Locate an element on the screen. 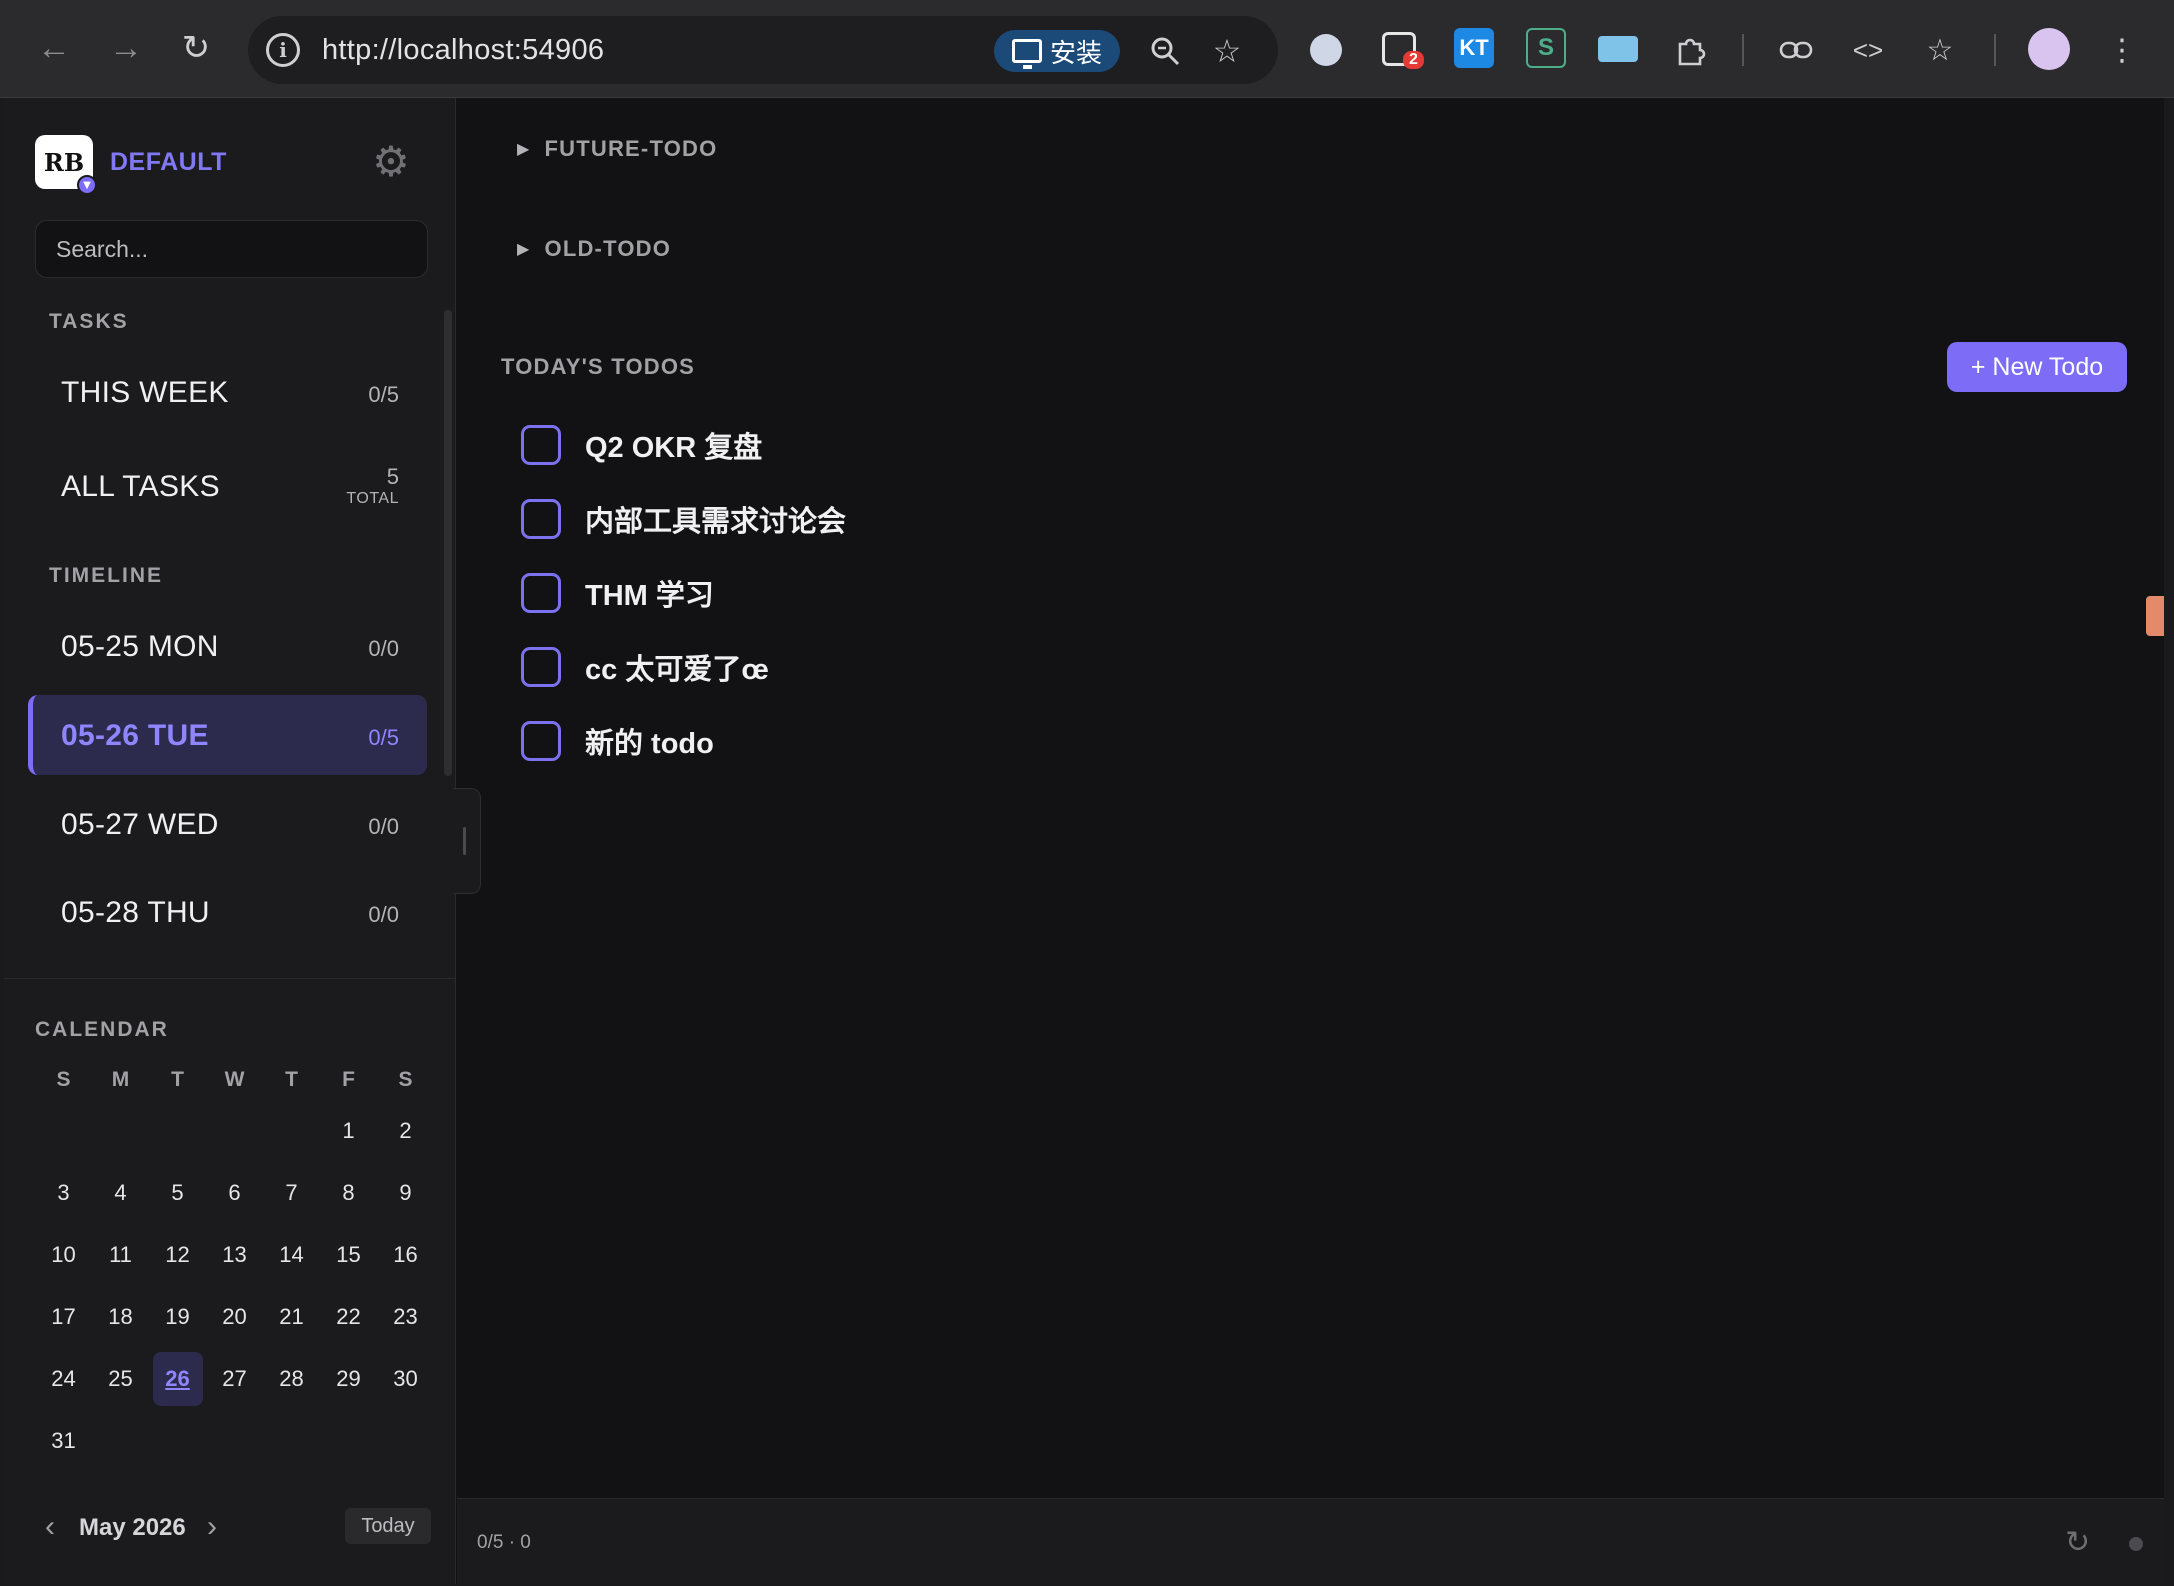 The image size is (2174, 1586). weekday-label: W is located at coordinates (234, 1079).